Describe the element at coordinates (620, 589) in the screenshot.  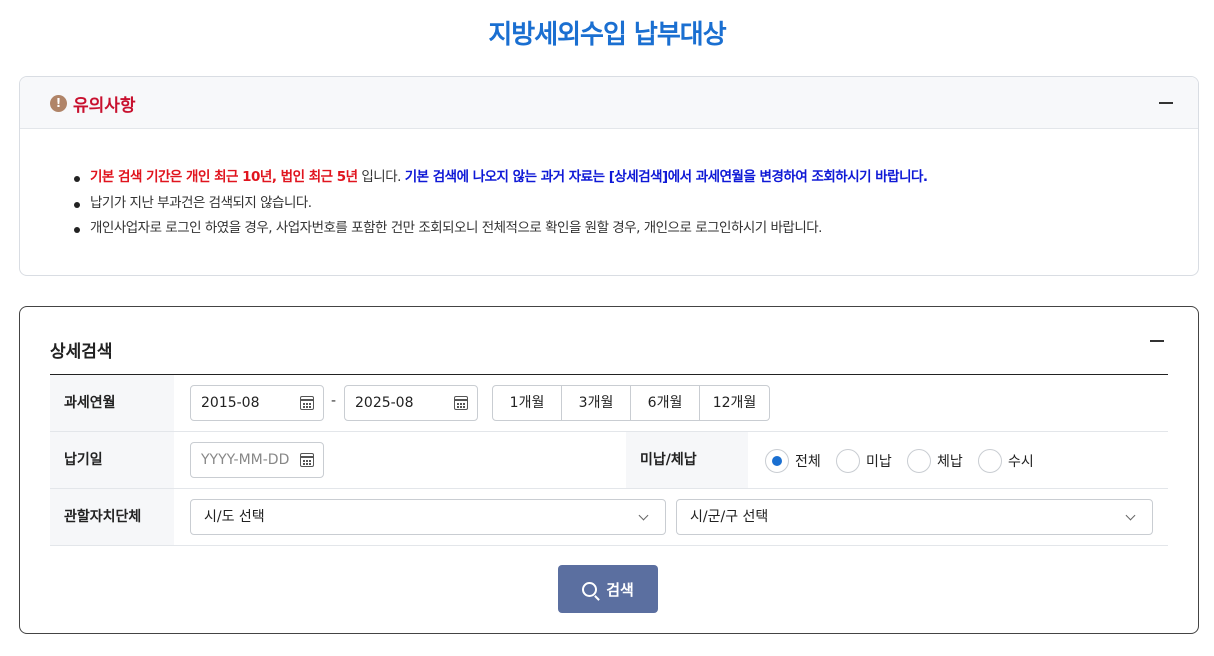
I see `search-button-label: 검색` at that location.